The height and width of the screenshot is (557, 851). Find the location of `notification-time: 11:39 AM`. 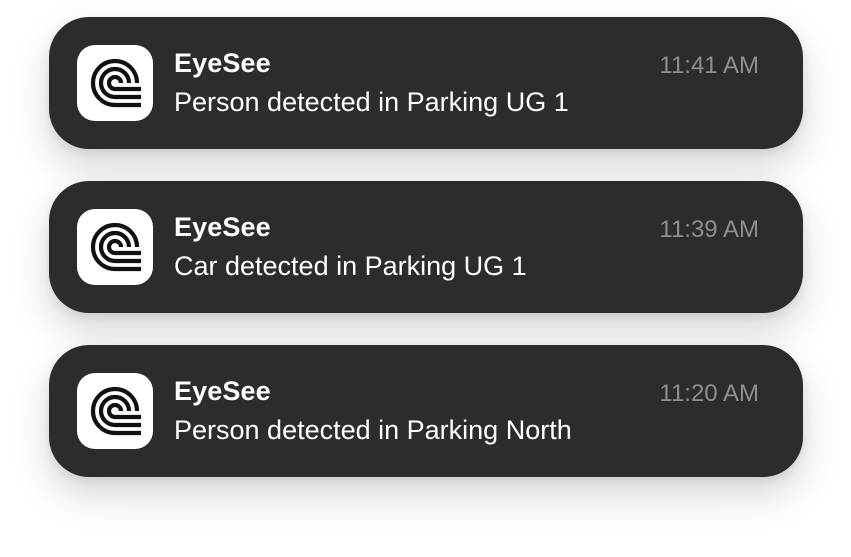

notification-time: 11:39 AM is located at coordinates (709, 229).